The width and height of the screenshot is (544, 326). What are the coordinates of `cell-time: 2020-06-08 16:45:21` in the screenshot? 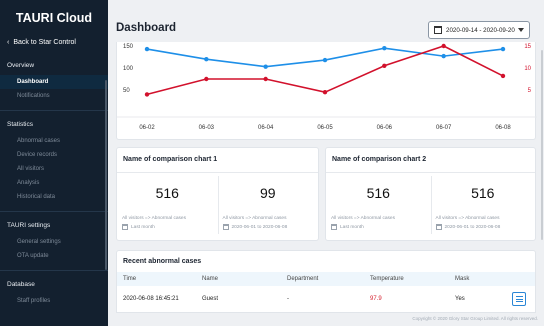 It's located at (151, 299).